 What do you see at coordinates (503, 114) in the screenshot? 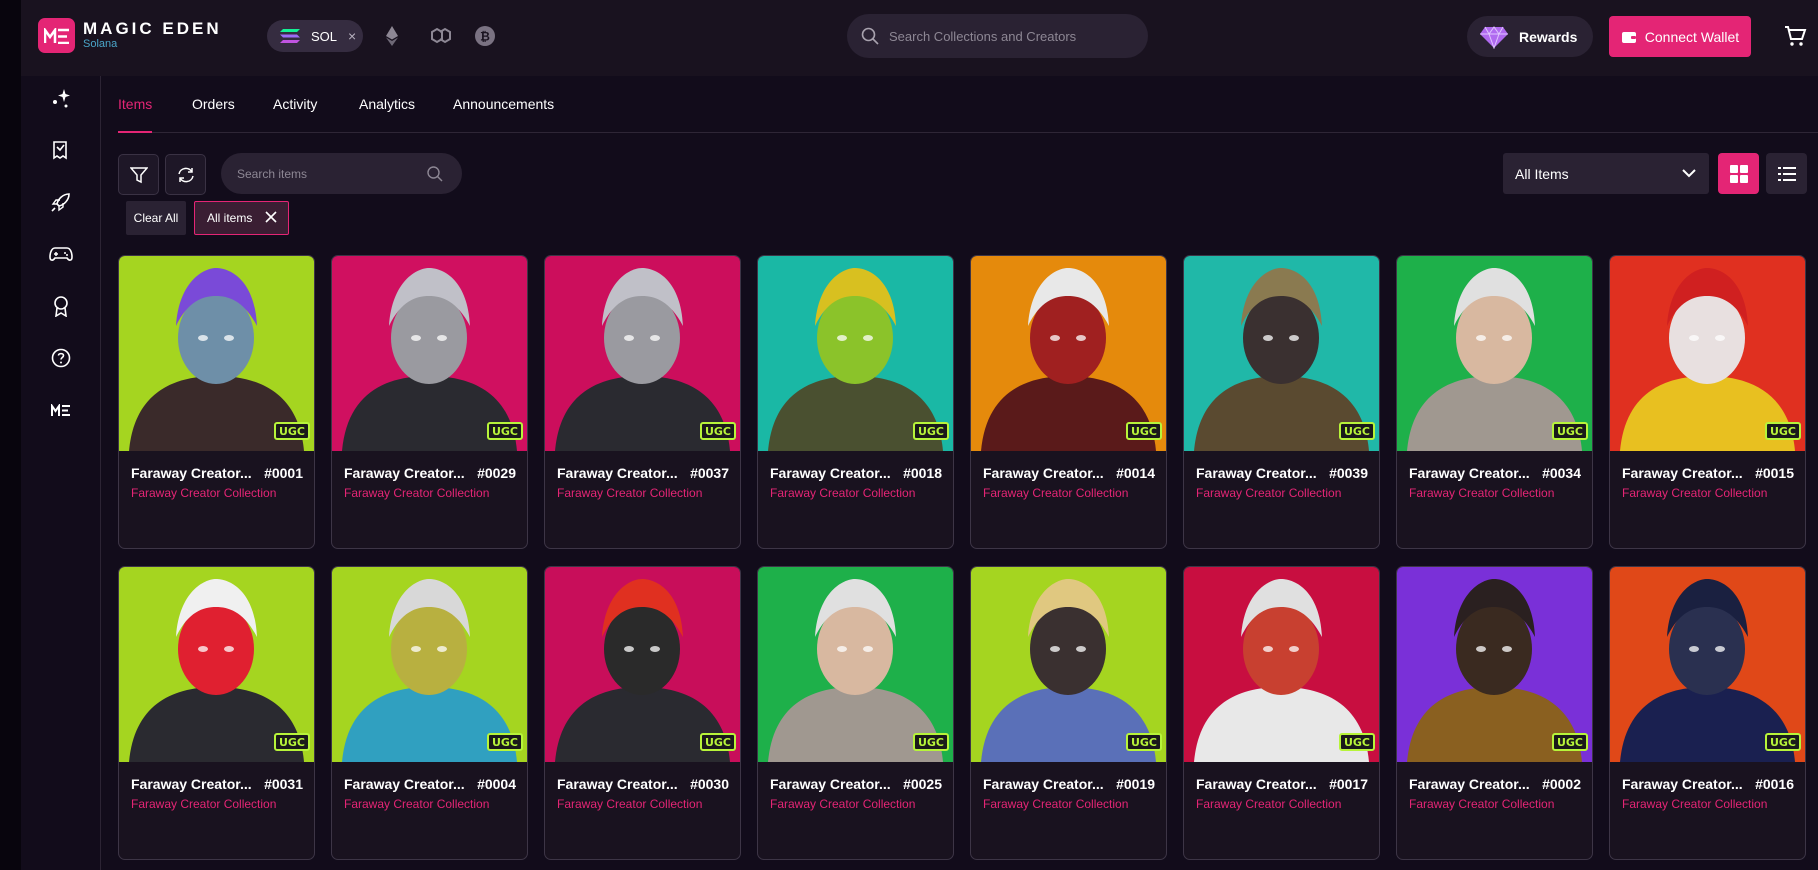
I see `tab-announcements: Announcements` at bounding box center [503, 114].